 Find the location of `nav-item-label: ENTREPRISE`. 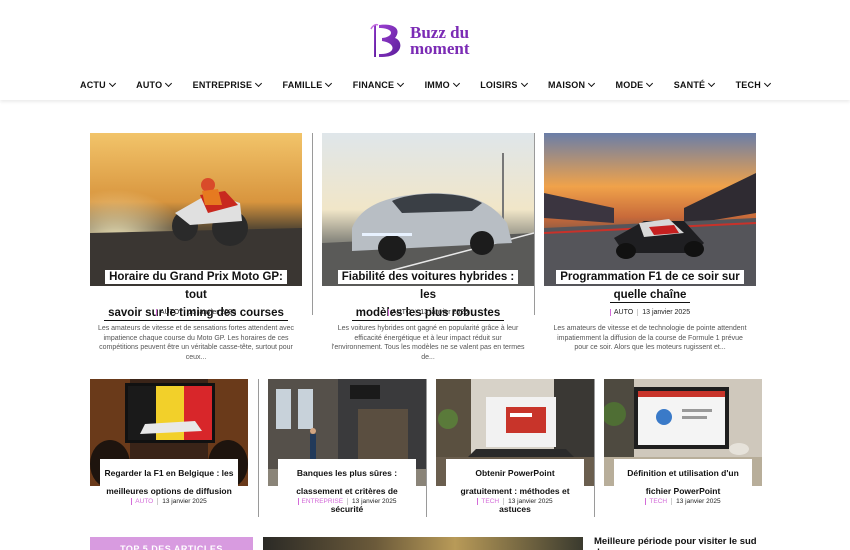

nav-item-label: ENTREPRISE is located at coordinates (222, 85).